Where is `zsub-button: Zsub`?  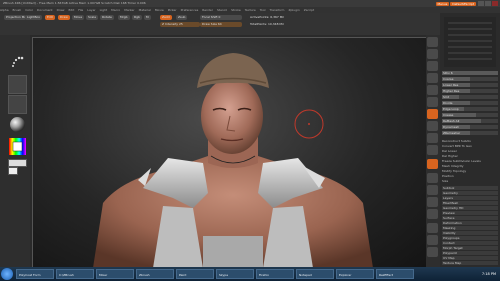
zsub-button: Zsub is located at coordinates (182, 17).